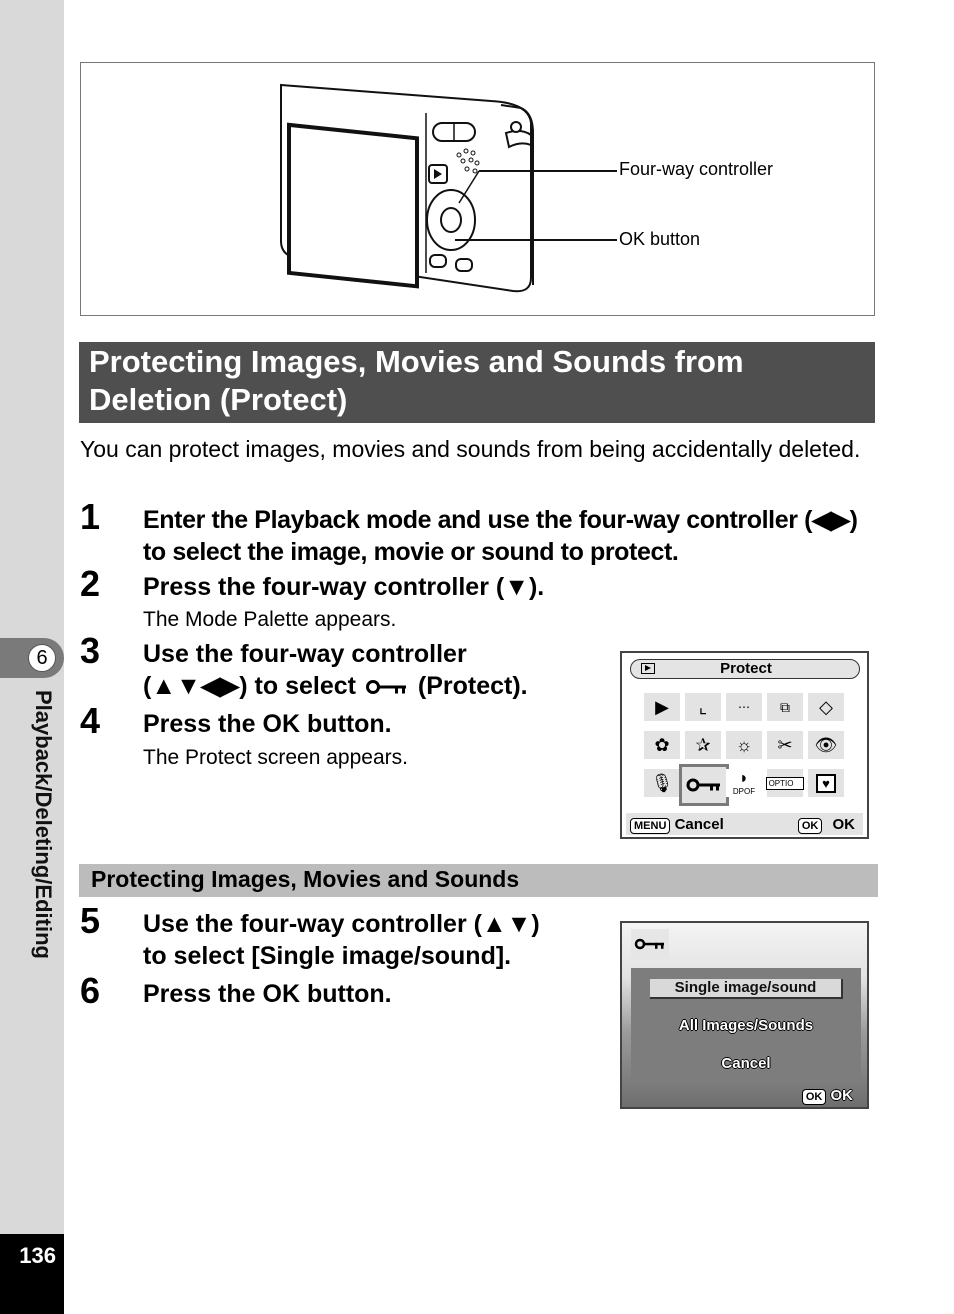 The height and width of the screenshot is (1314, 954). I want to click on option-all-images-sounds: All Images/Sounds, so click(746, 1025).